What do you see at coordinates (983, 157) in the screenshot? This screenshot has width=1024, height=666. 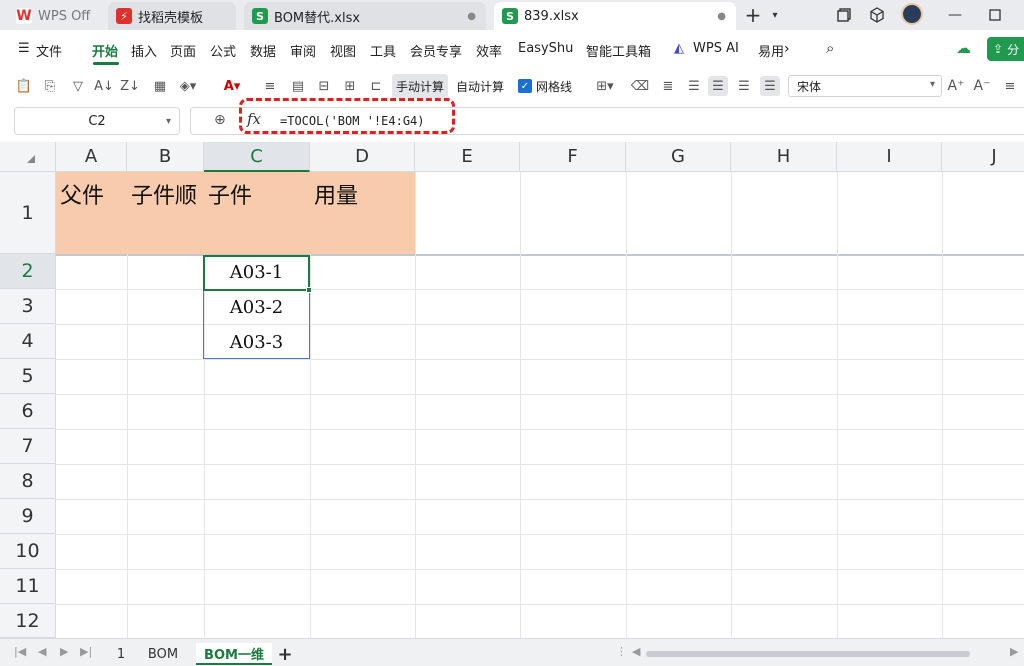 I see `column-header: J` at bounding box center [983, 157].